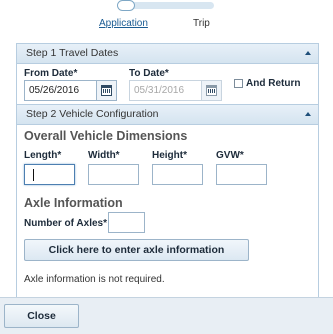 This screenshot has width=333, height=334. What do you see at coordinates (149, 73) in the screenshot?
I see `to-date-label: To Date*` at bounding box center [149, 73].